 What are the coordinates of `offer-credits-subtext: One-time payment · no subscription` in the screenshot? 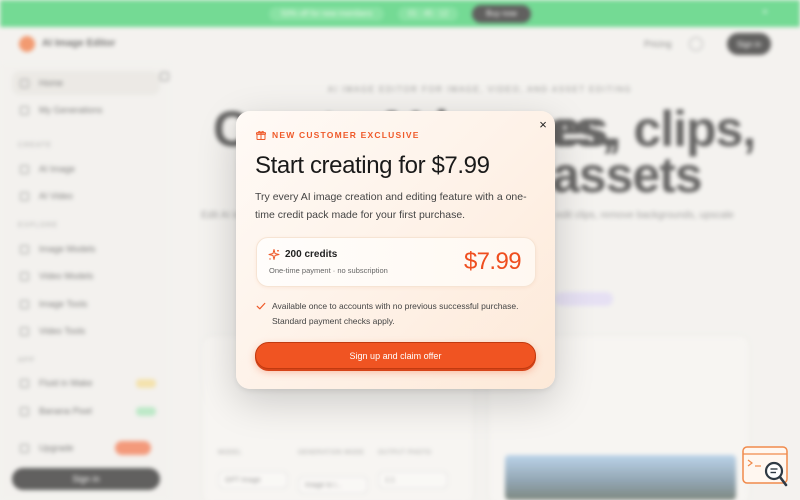 It's located at (328, 270).